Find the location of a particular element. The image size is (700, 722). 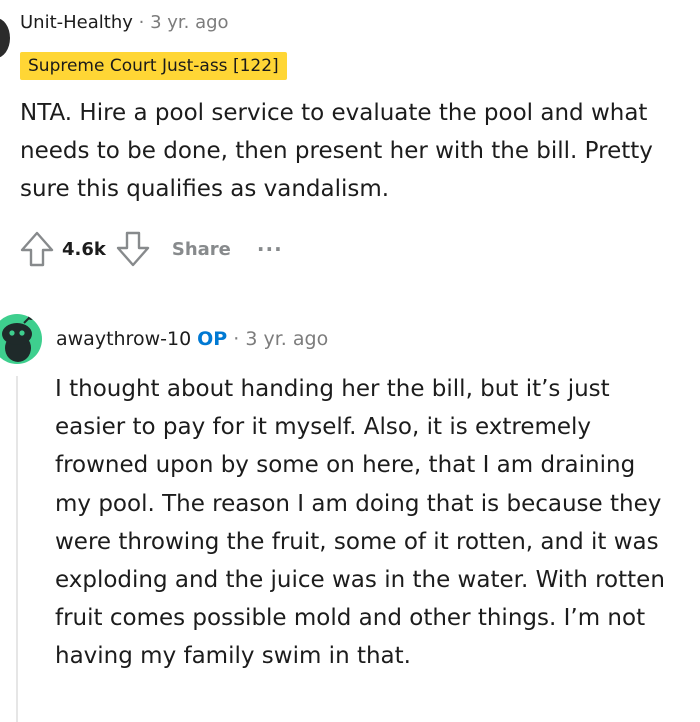

upvote-arrow-icon is located at coordinates (37, 249).